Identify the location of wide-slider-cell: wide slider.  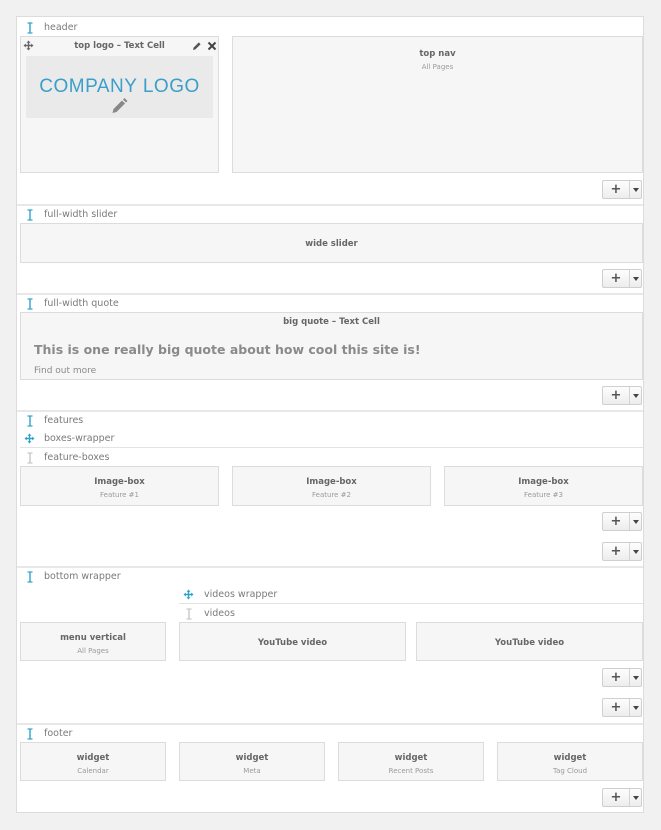
(331, 243).